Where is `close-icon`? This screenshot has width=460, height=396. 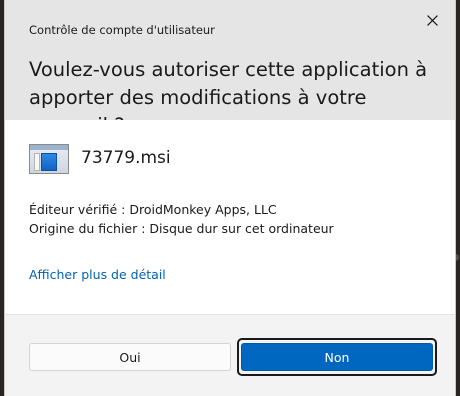
close-icon is located at coordinates (432, 20).